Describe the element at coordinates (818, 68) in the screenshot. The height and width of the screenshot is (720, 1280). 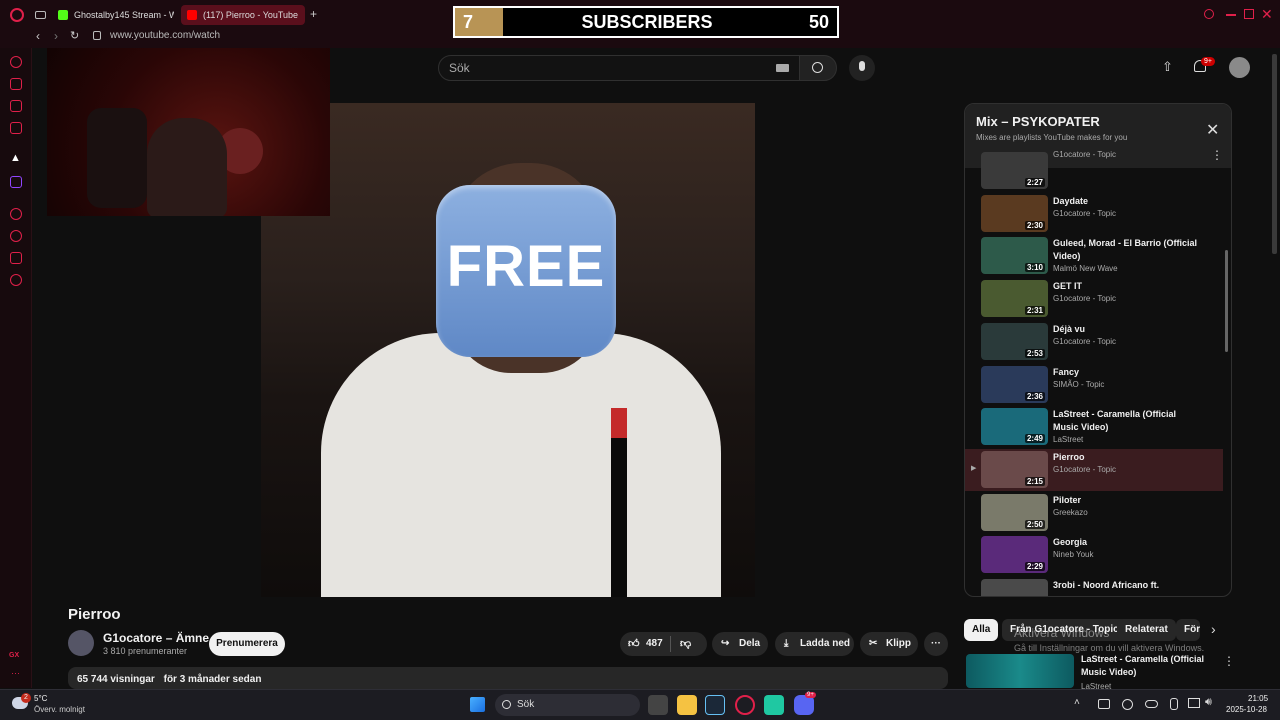
I see `search-button` at that location.